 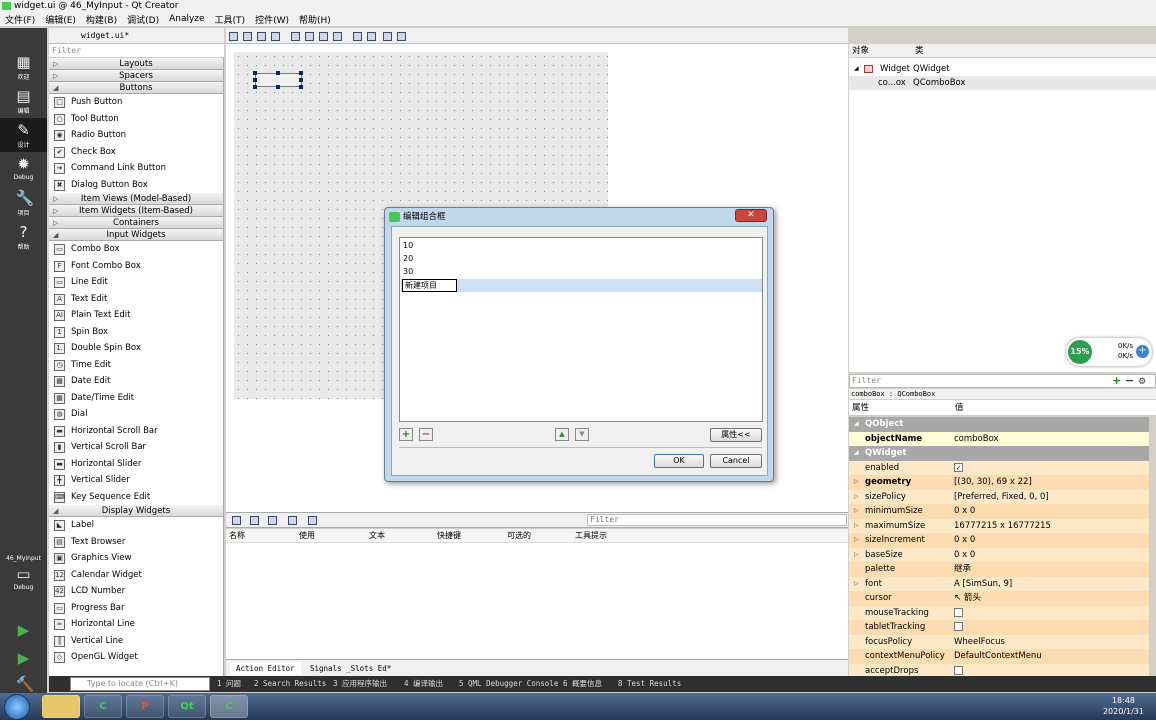 I want to click on widget-item: ✔ Check Box, so click(x=136, y=152).